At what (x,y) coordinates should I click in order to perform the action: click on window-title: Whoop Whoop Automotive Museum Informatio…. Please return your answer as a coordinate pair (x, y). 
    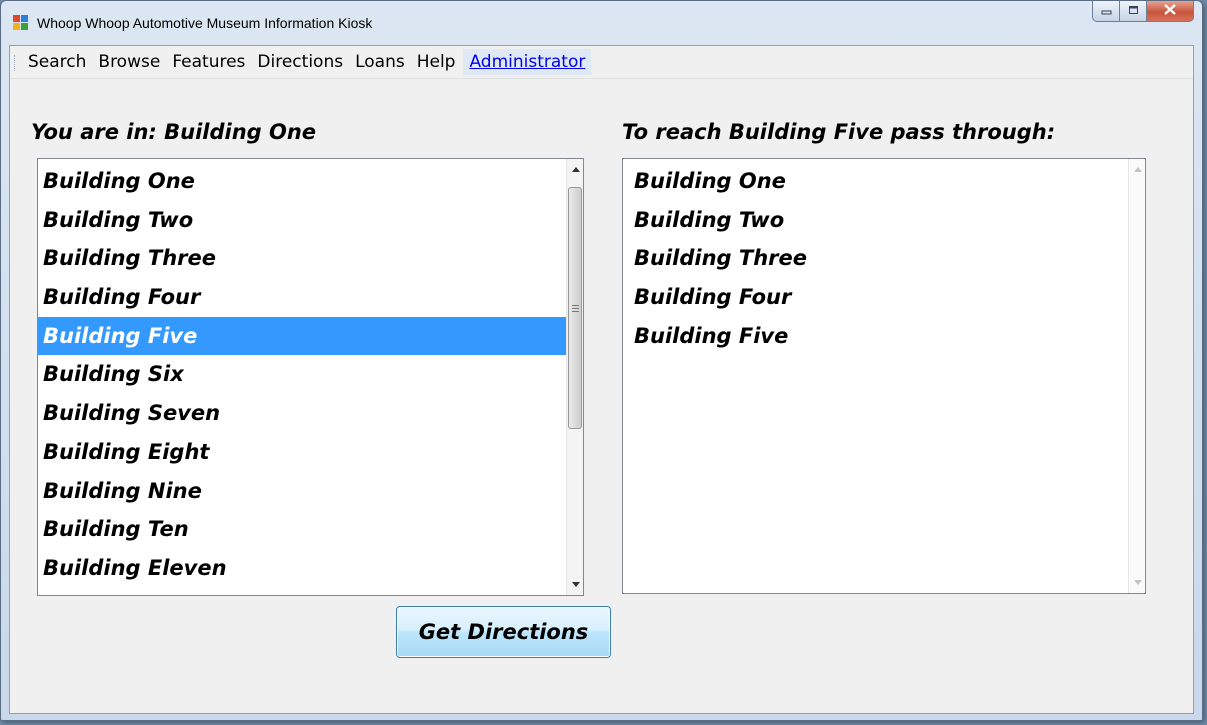
    Looking at the image, I should click on (205, 23).